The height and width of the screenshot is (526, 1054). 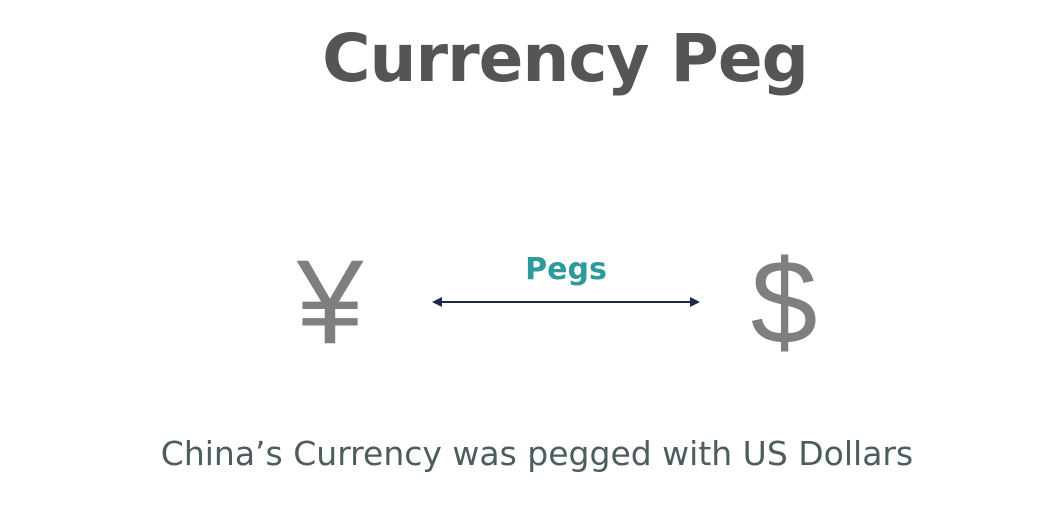 What do you see at coordinates (330, 302) in the screenshot?
I see `yen-icon: ¥` at bounding box center [330, 302].